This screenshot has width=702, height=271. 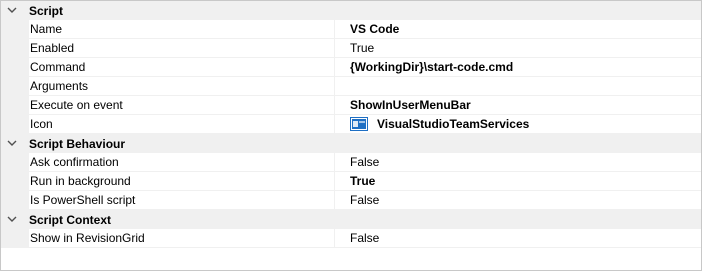 I want to click on property-row-run-in-background: Run in background True, so click(x=351, y=181).